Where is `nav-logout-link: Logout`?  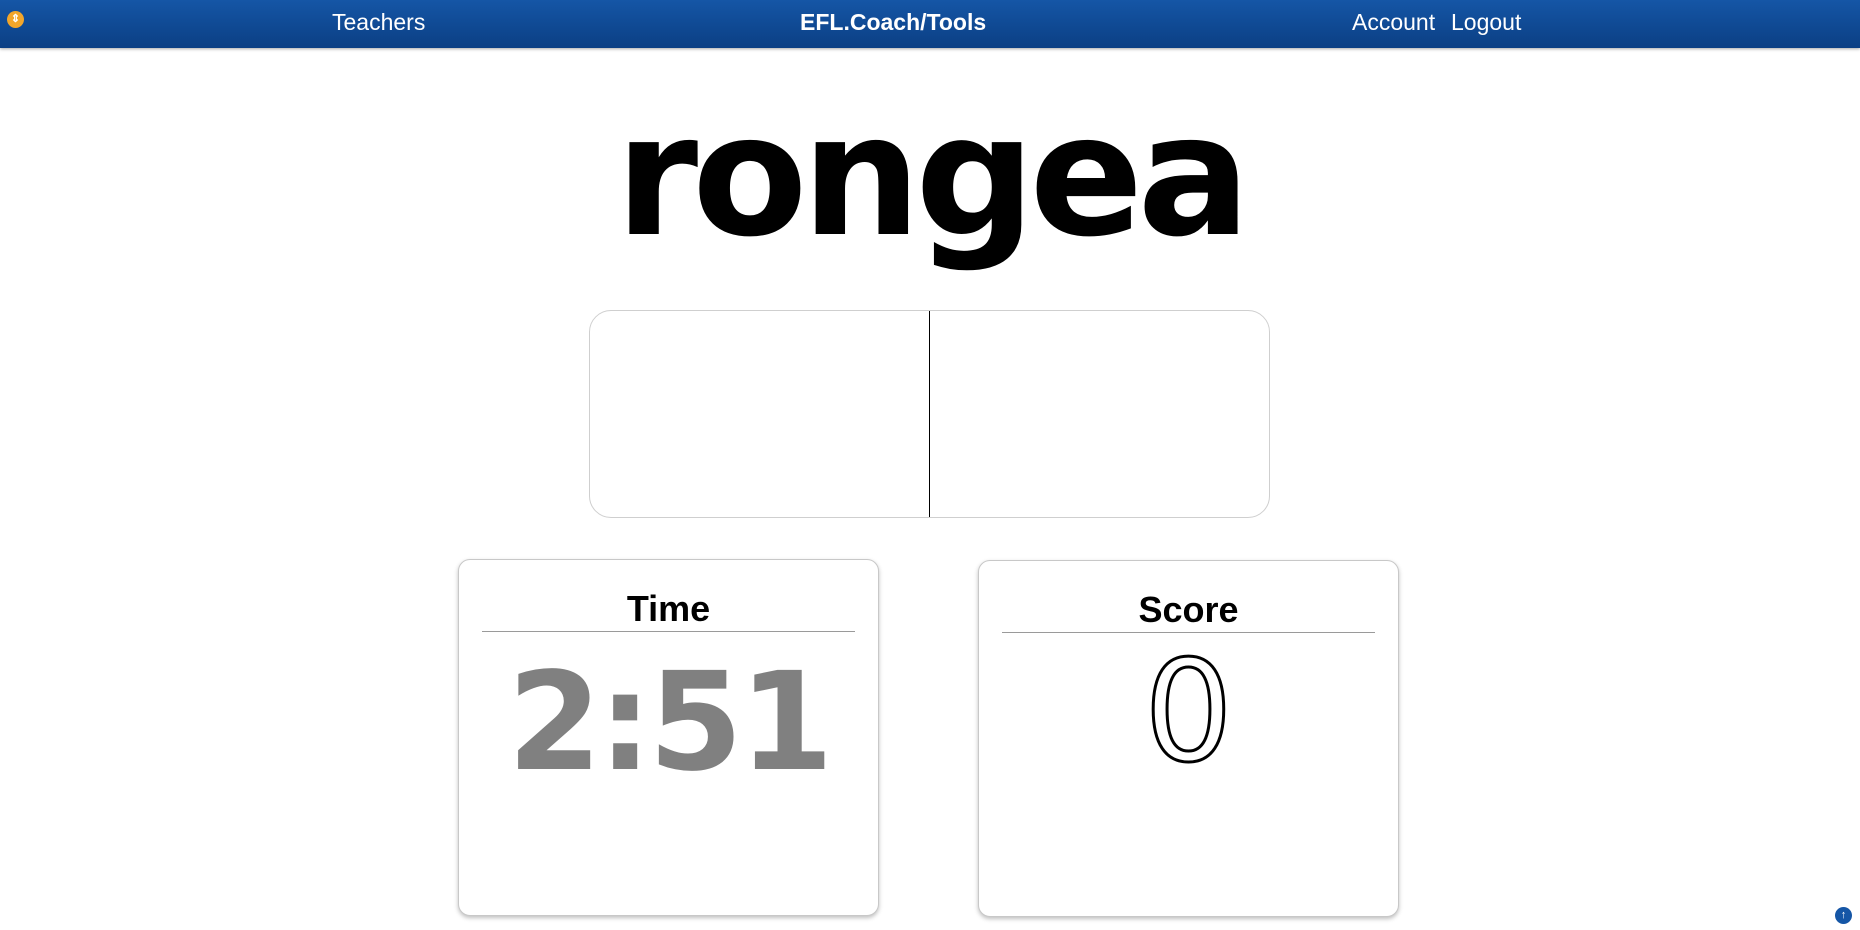 nav-logout-link: Logout is located at coordinates (1486, 22).